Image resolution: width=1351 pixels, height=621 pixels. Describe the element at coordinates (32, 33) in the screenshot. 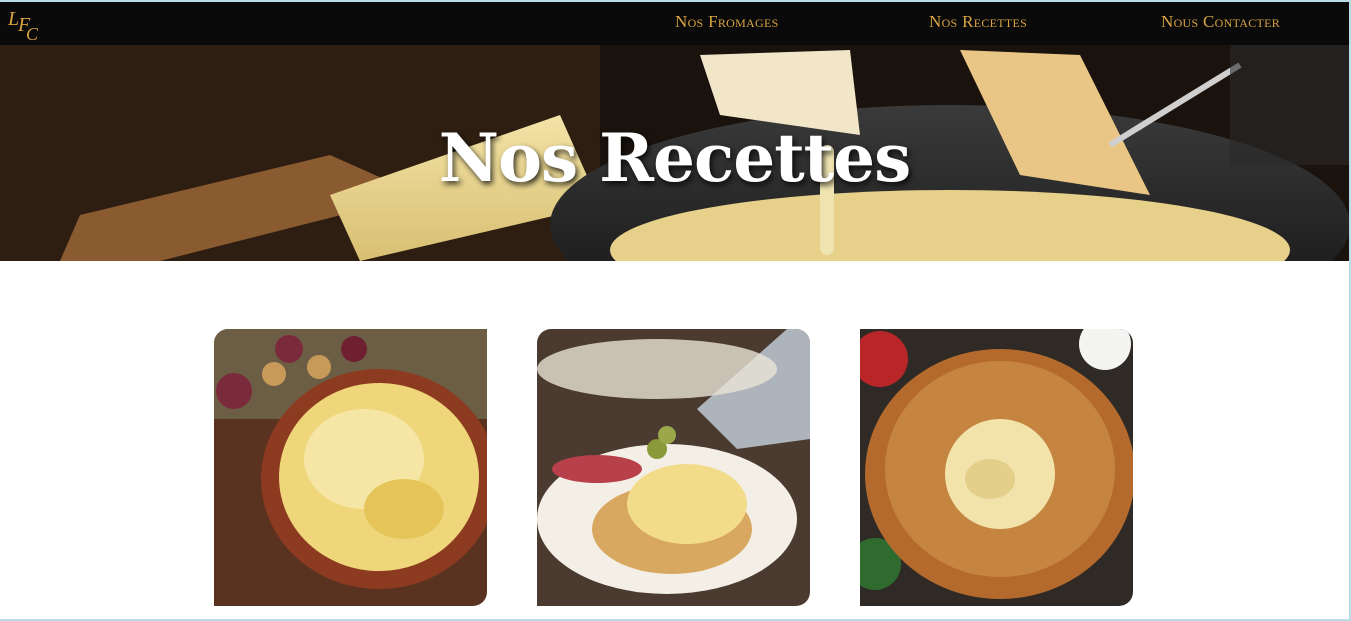

I see `svg-text: C` at that location.